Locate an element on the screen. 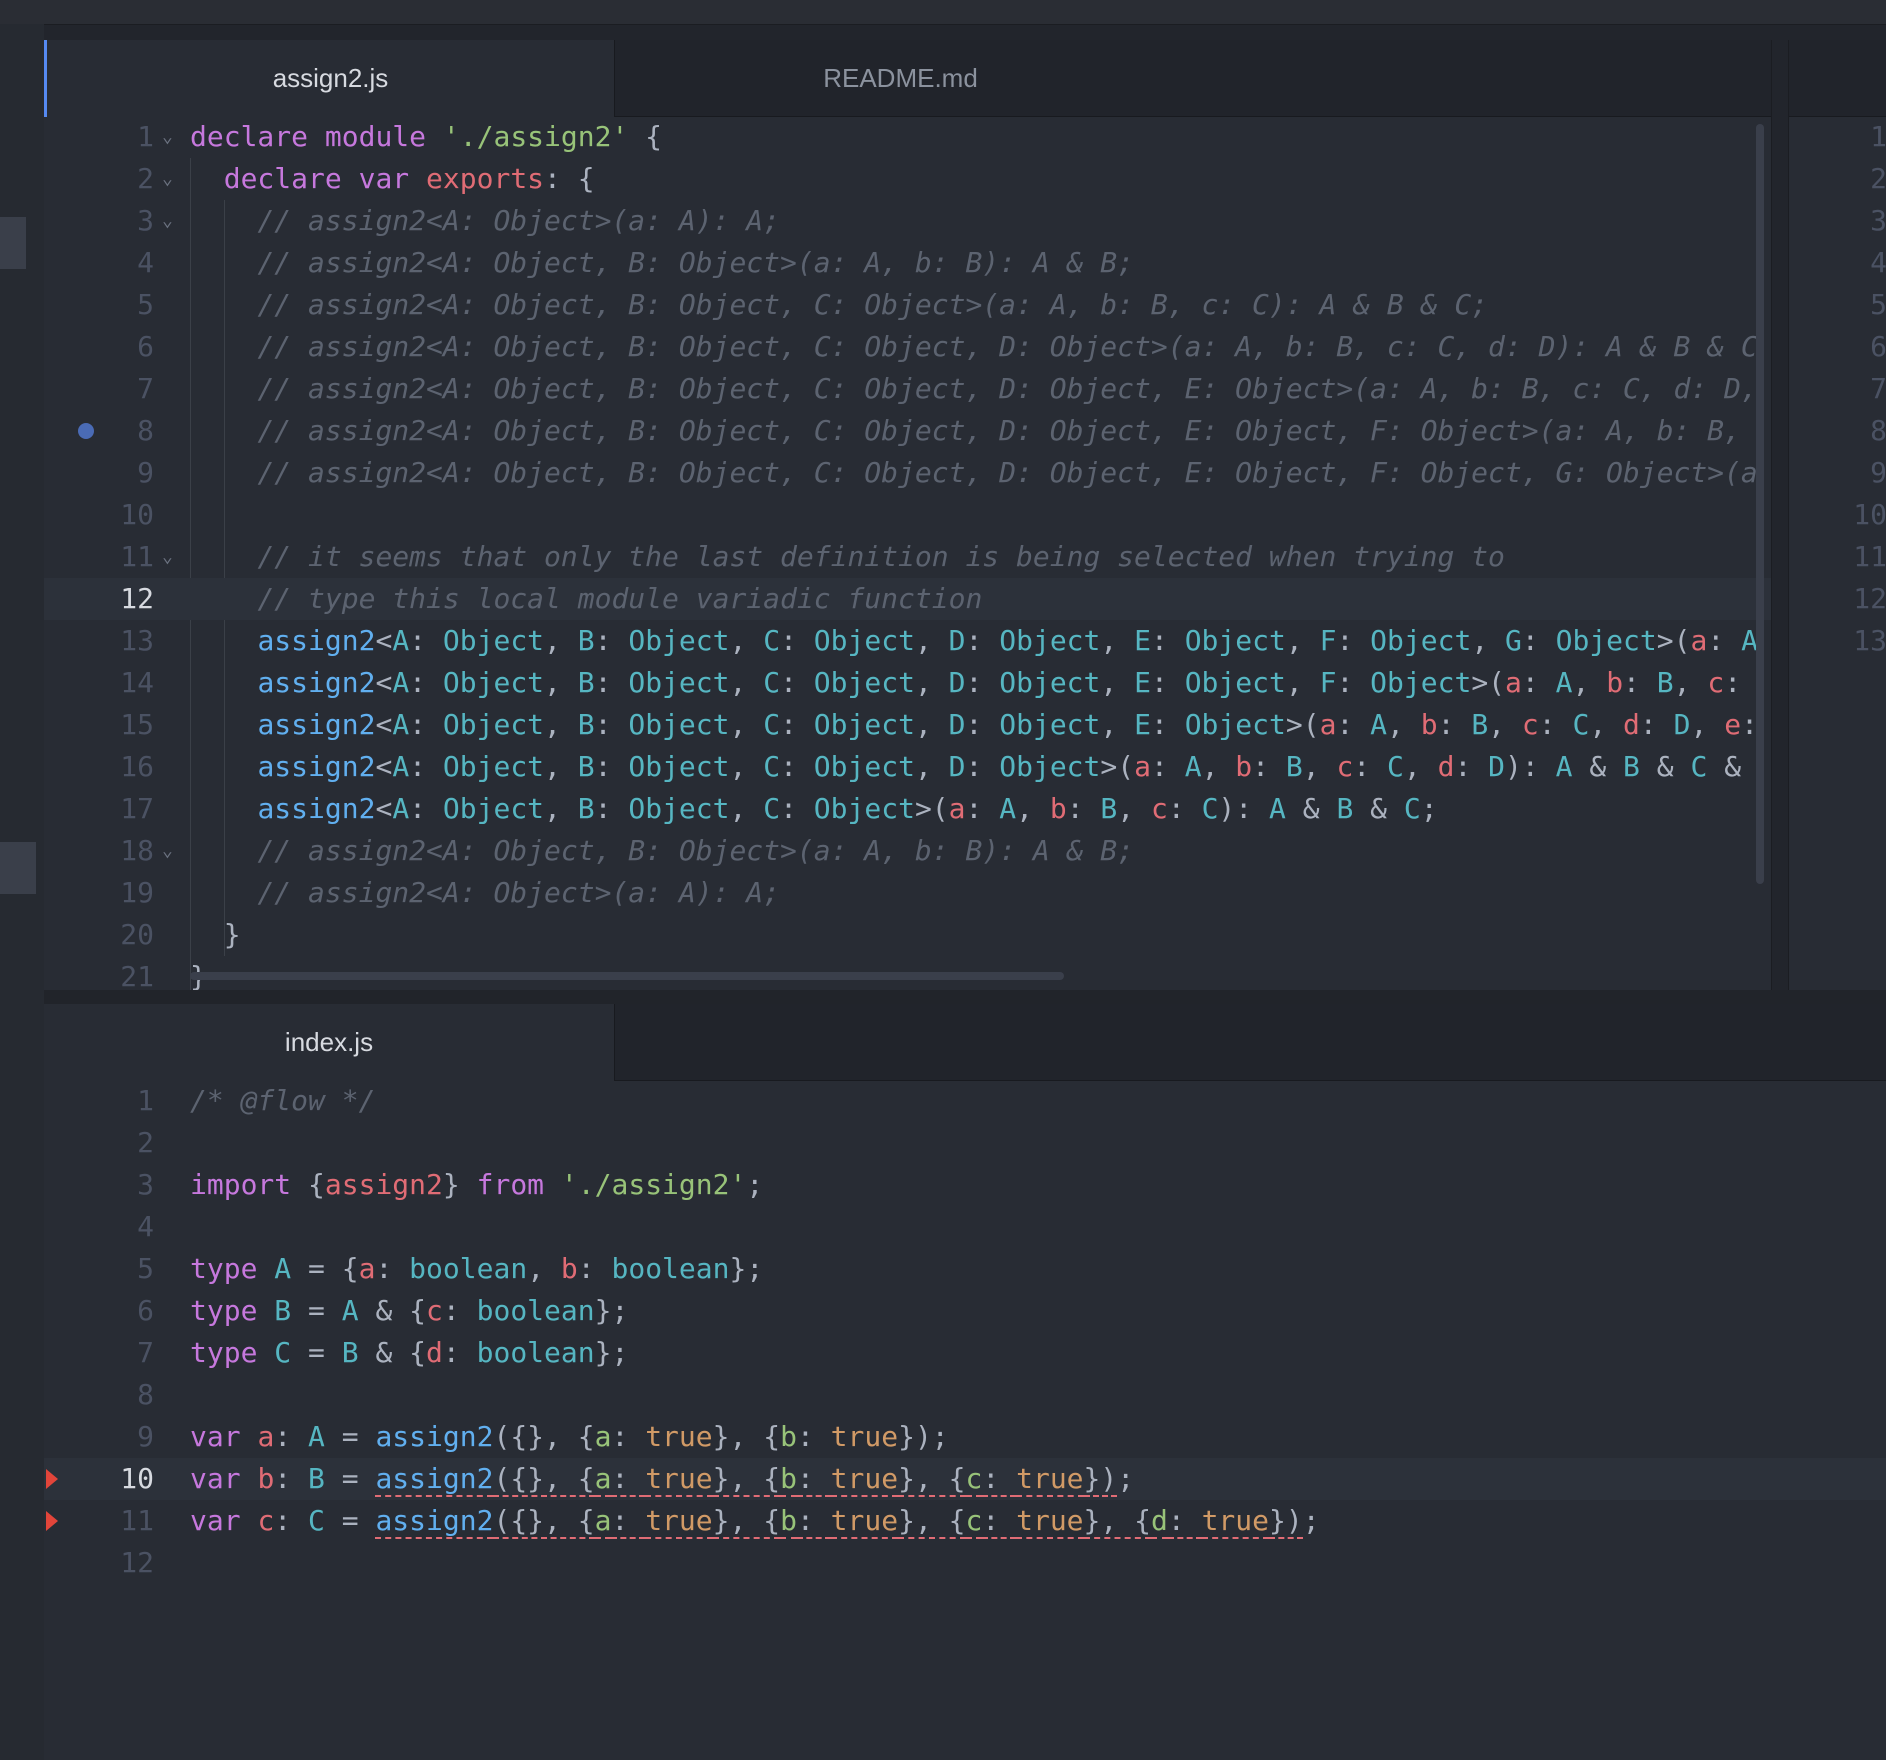 This screenshot has width=1886, height=1760. vertical-scrollbar is located at coordinates (1760, 504).